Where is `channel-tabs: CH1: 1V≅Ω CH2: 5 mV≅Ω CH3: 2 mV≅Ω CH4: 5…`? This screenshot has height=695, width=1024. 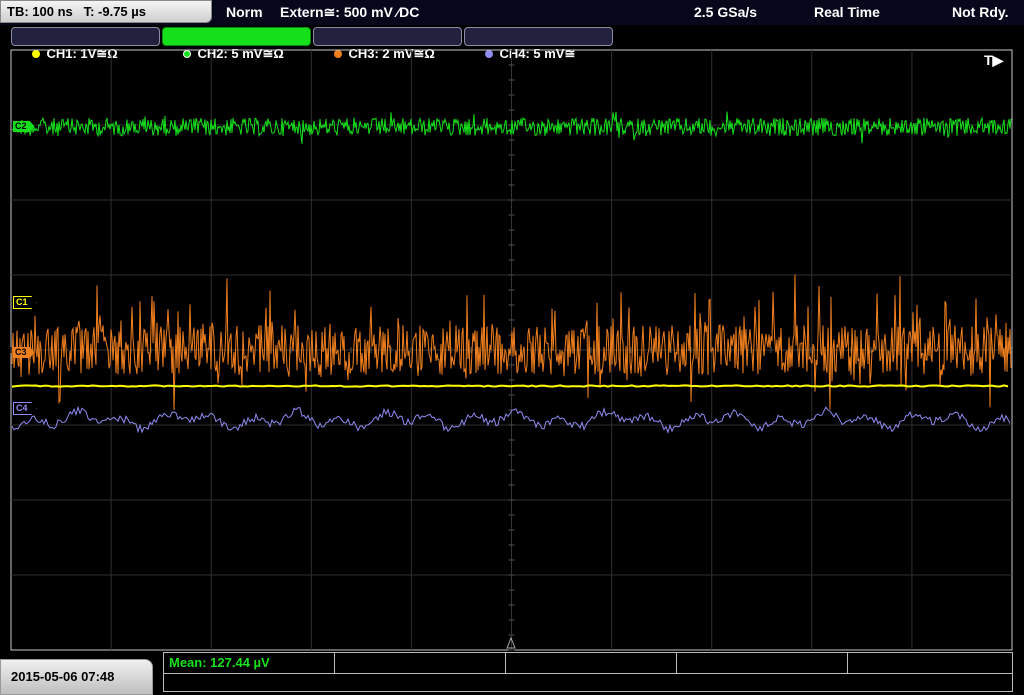
channel-tabs: CH1: 1V≅Ω CH2: 5 mV≅Ω CH3: 2 mV≅Ω CH4: 5… is located at coordinates (512, 43).